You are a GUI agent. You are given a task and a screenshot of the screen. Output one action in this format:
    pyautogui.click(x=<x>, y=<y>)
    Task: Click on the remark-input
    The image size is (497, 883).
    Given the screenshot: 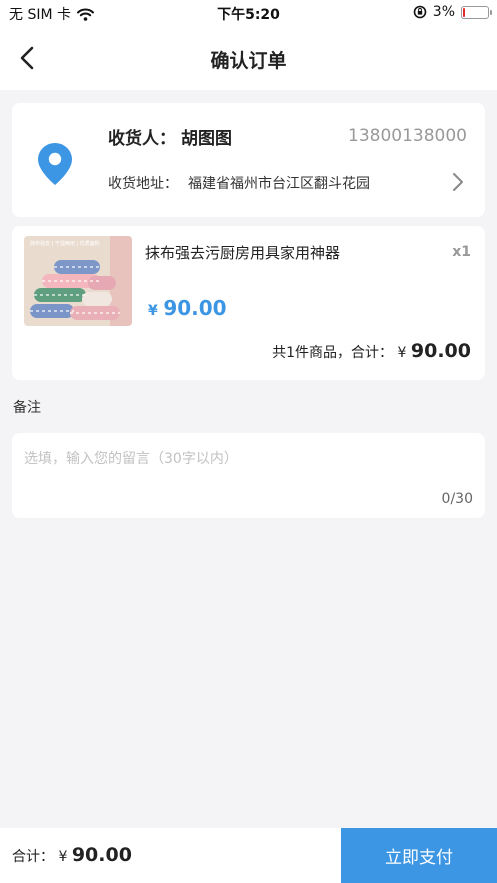 What is the action you would take?
    pyautogui.click(x=244, y=459)
    